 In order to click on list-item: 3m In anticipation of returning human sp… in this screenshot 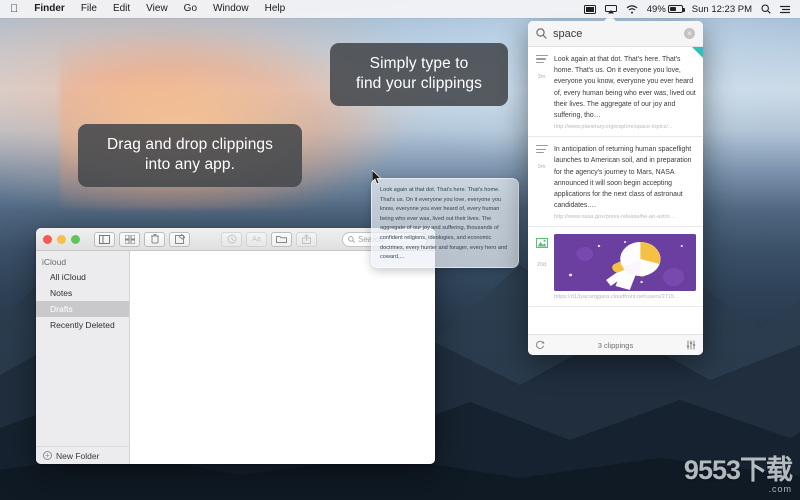, I will do `click(615, 182)`.